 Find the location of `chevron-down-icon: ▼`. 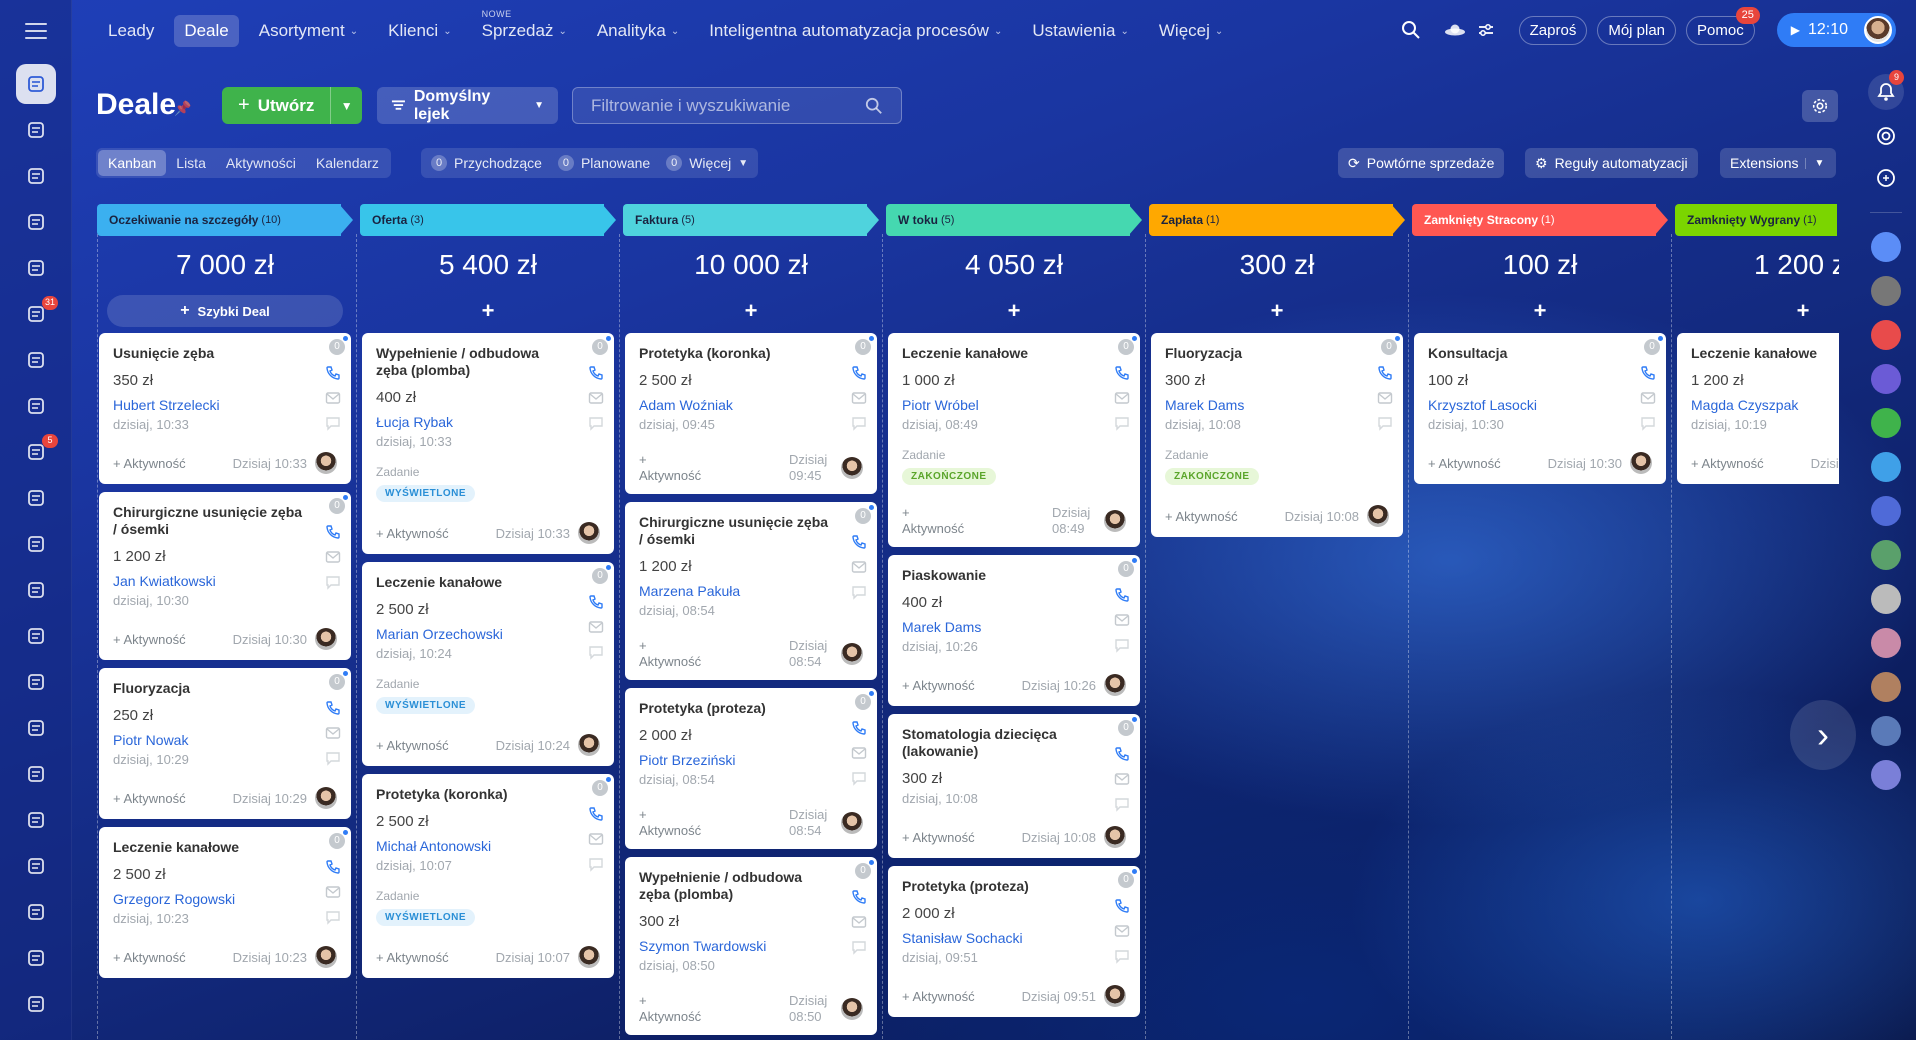

chevron-down-icon: ▼ is located at coordinates (346, 106).